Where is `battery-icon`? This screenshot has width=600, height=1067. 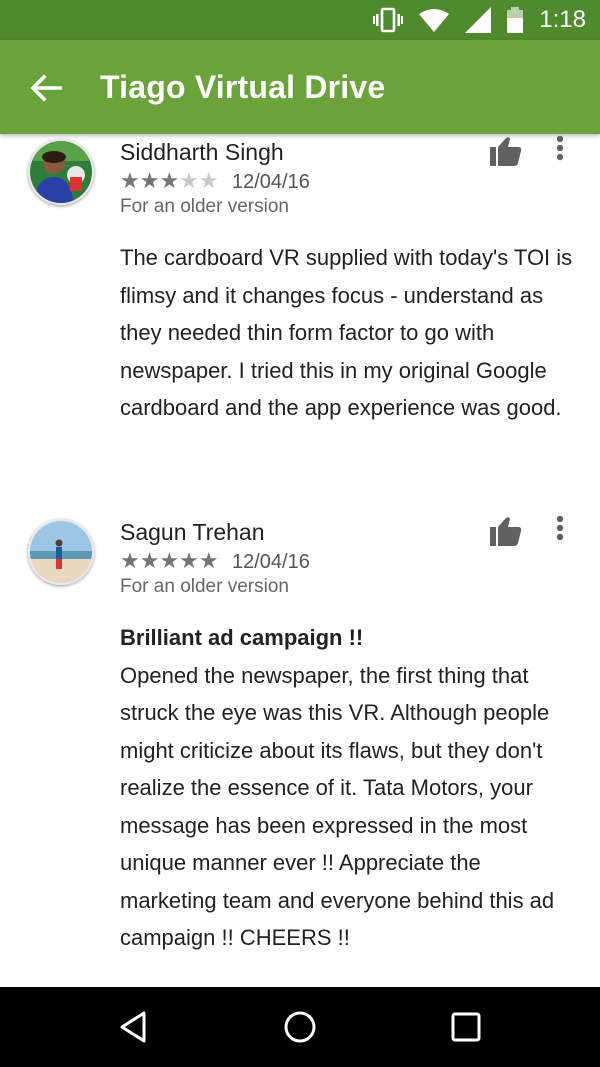 battery-icon is located at coordinates (515, 20).